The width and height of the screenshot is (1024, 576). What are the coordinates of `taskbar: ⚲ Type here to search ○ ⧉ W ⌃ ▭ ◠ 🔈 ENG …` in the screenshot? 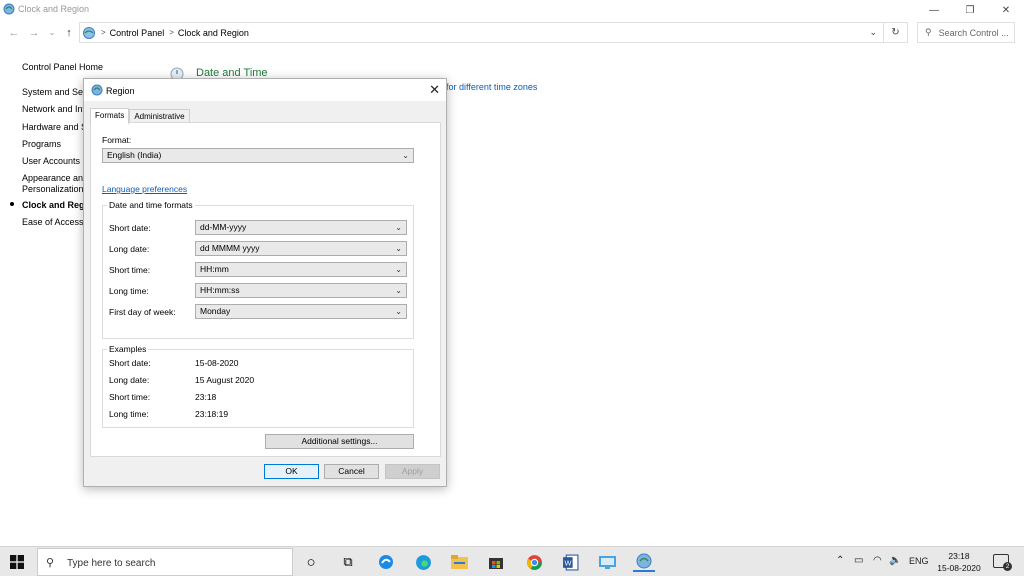 It's located at (512, 561).